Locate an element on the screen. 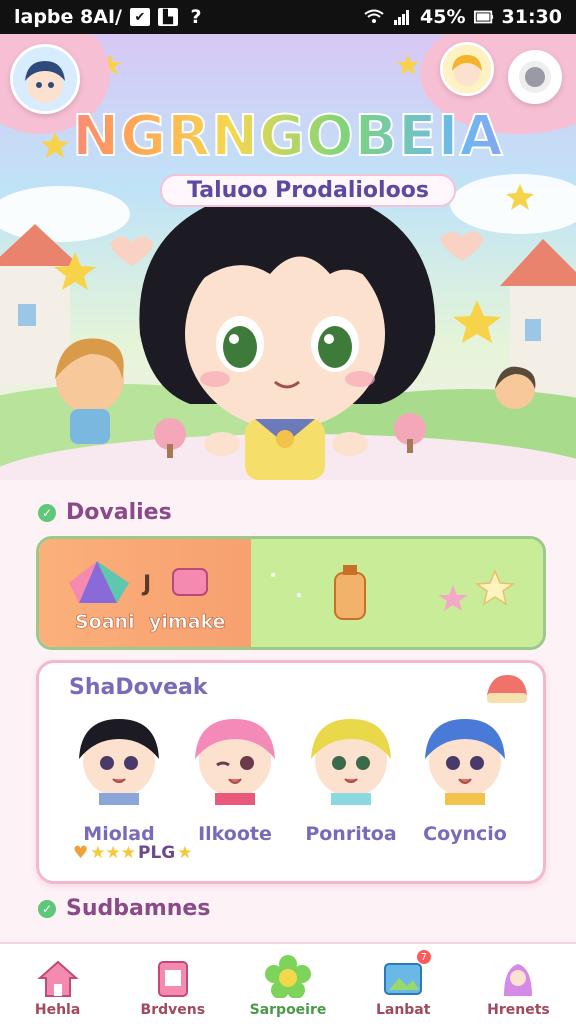 The image size is (576, 1026). nav-gallery: 7 Lanbat is located at coordinates (403, 985).